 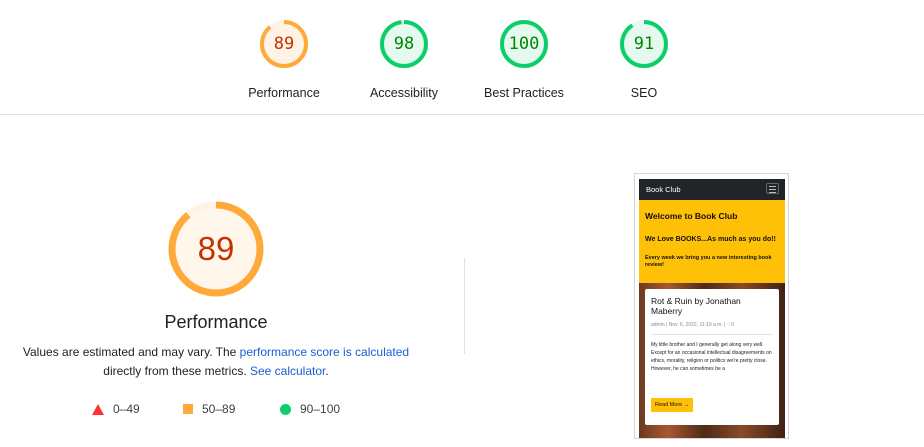 I want to click on best-practices-score: 100, so click(x=524, y=44).